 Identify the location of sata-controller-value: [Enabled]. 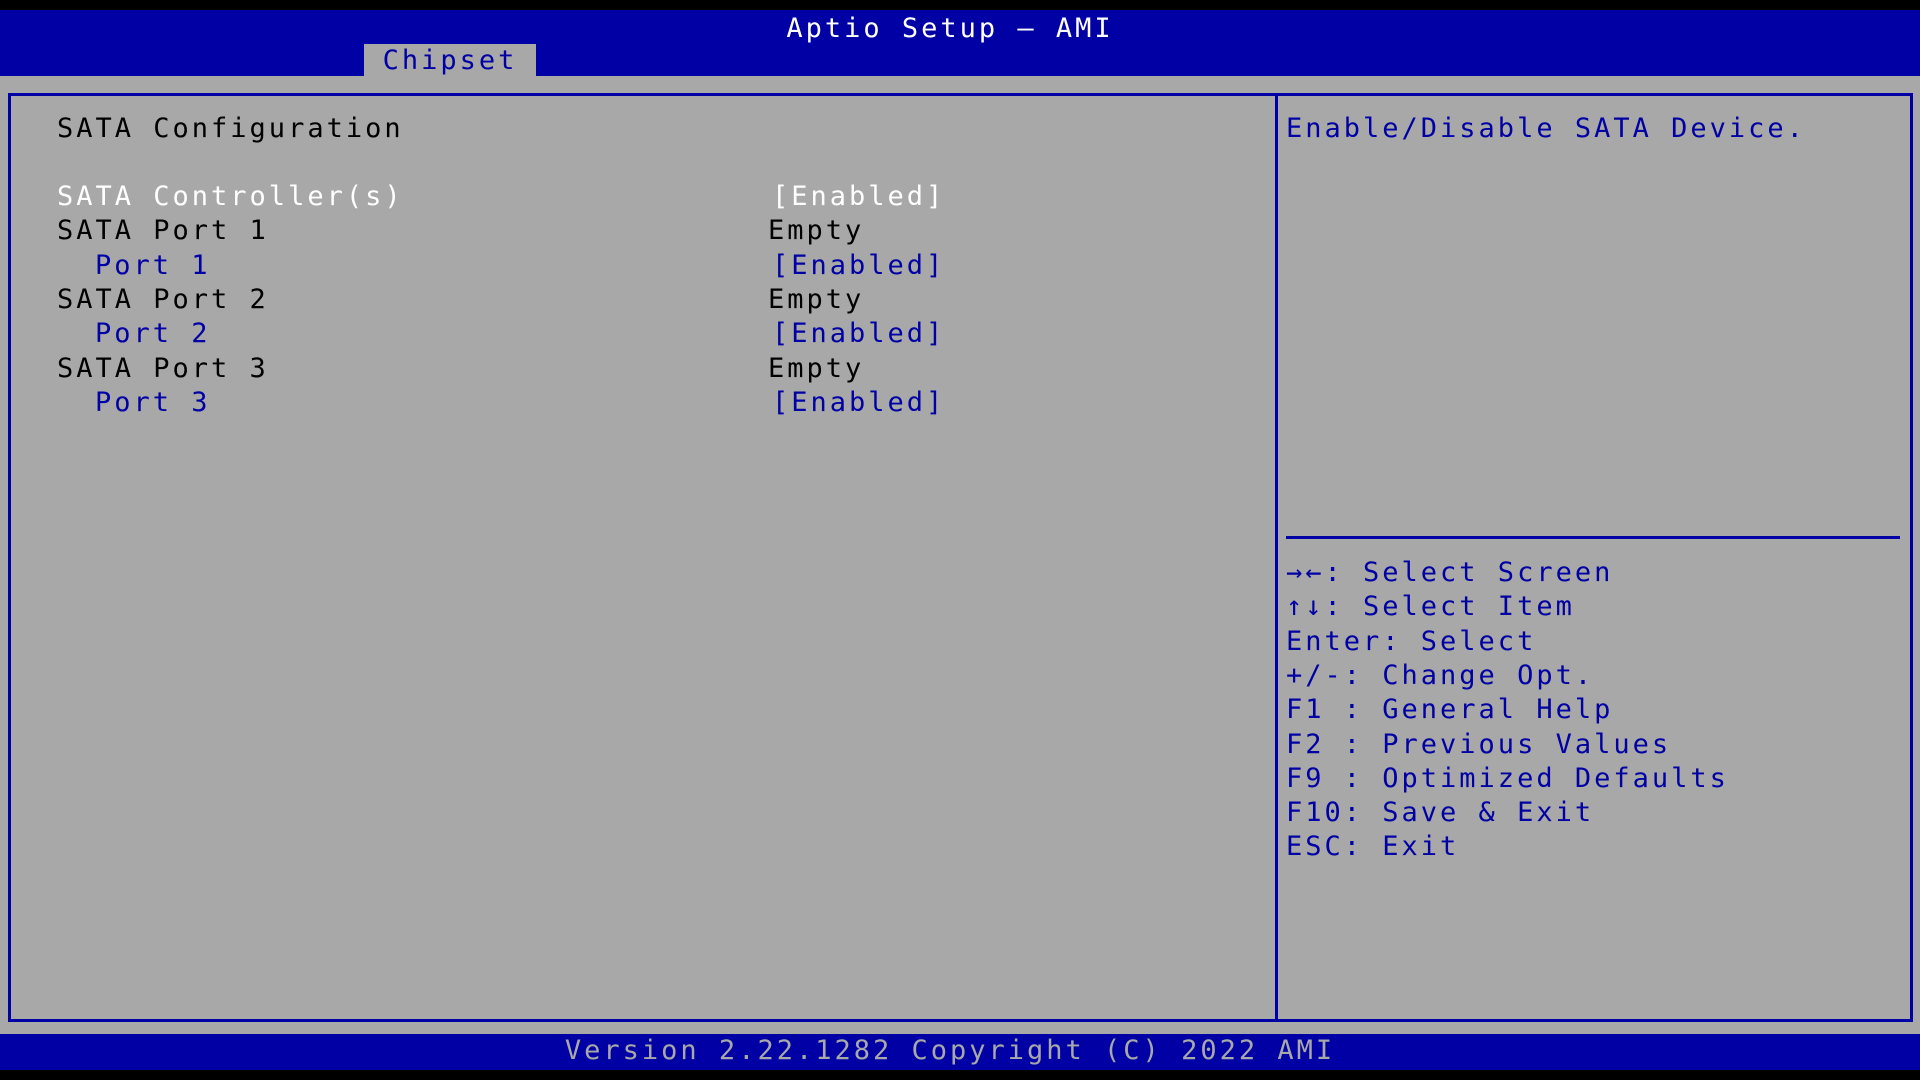
(858, 197).